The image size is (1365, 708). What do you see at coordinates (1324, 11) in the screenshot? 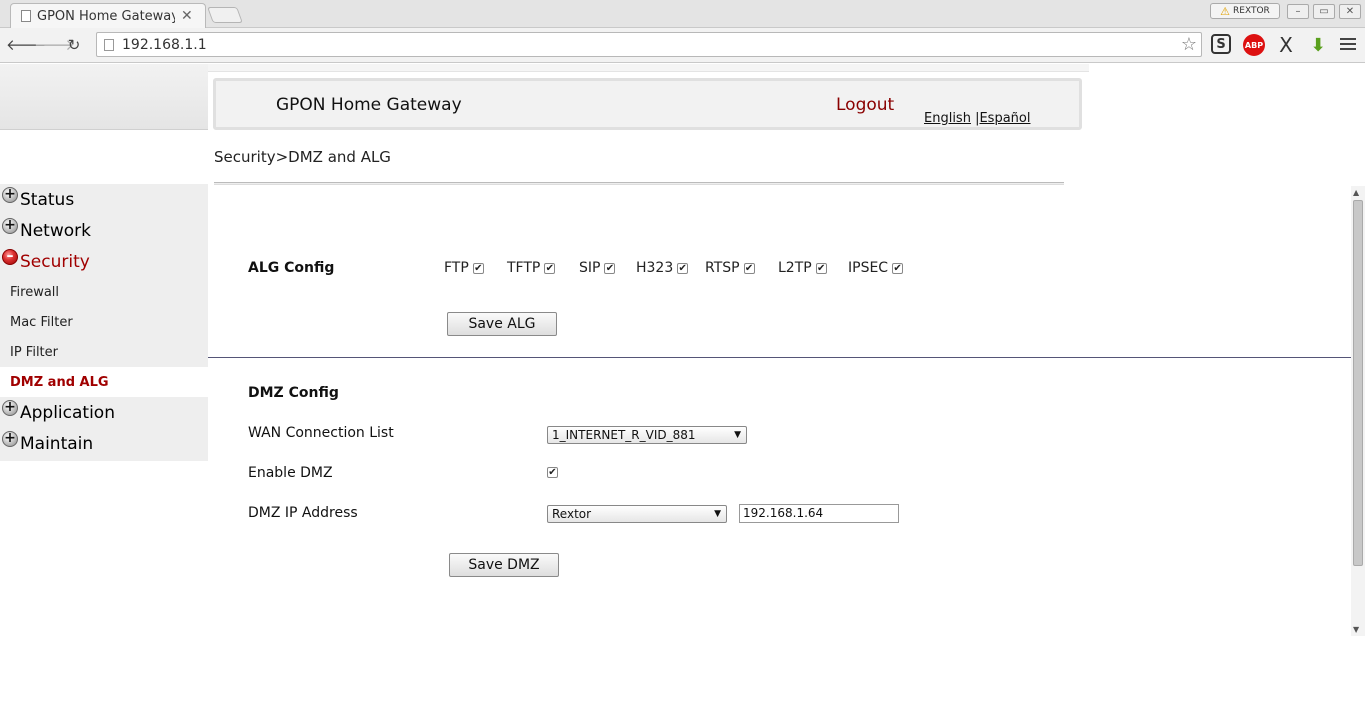
I see `maximize-button: ▭` at bounding box center [1324, 11].